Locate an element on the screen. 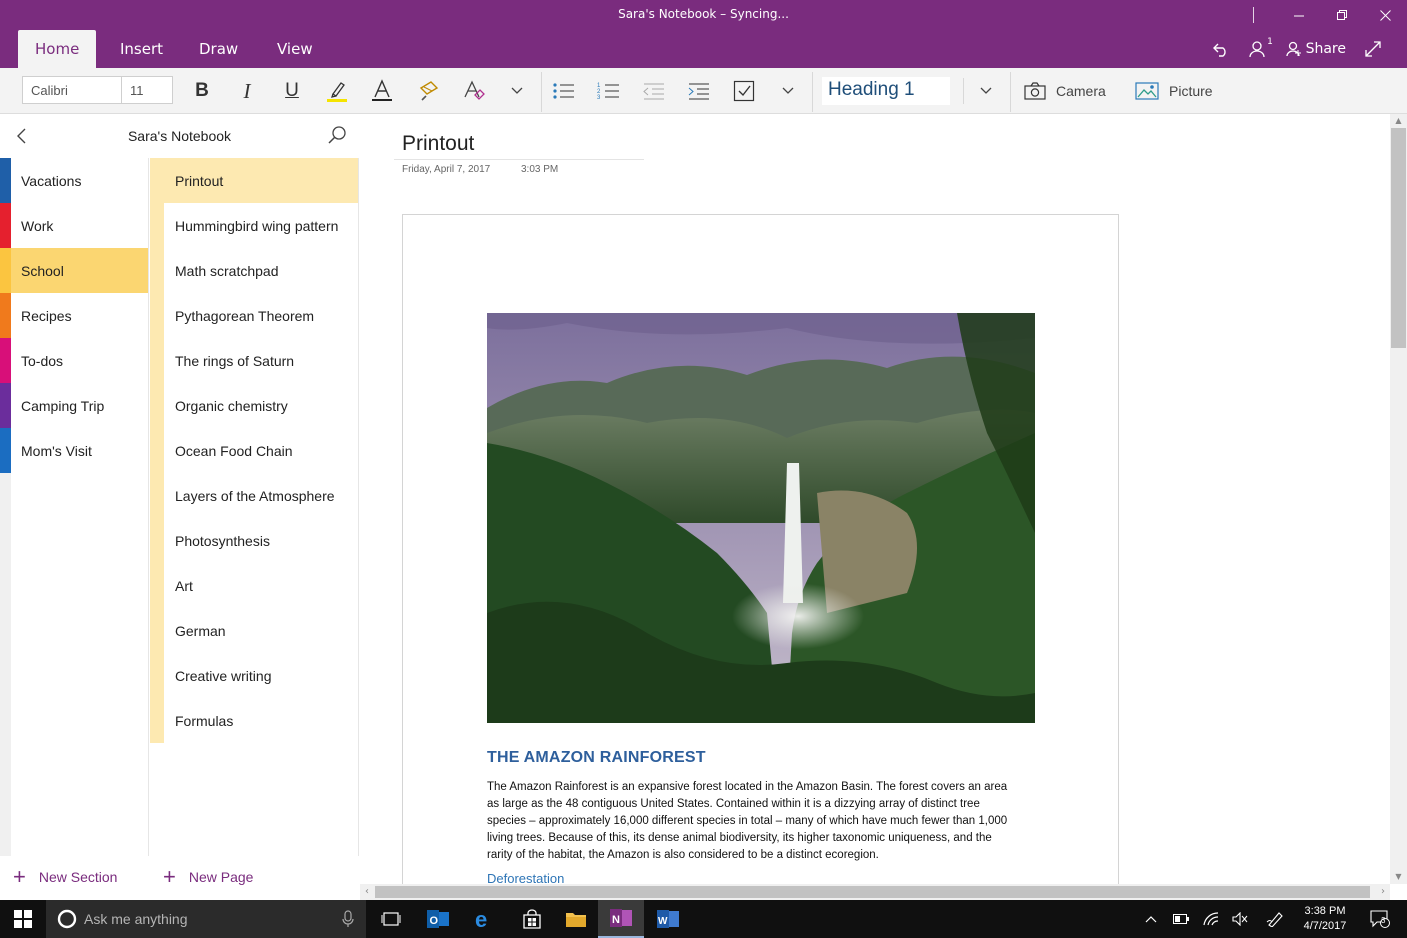 This screenshot has height=938, width=1407. vertical-scrollbar: ▲ ▼ is located at coordinates (1398, 499).